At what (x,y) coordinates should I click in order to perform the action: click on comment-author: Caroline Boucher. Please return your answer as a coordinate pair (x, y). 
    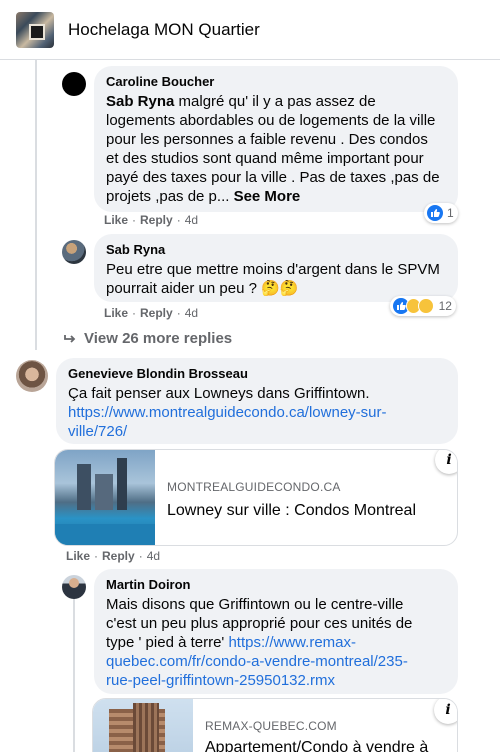
    Looking at the image, I should click on (276, 82).